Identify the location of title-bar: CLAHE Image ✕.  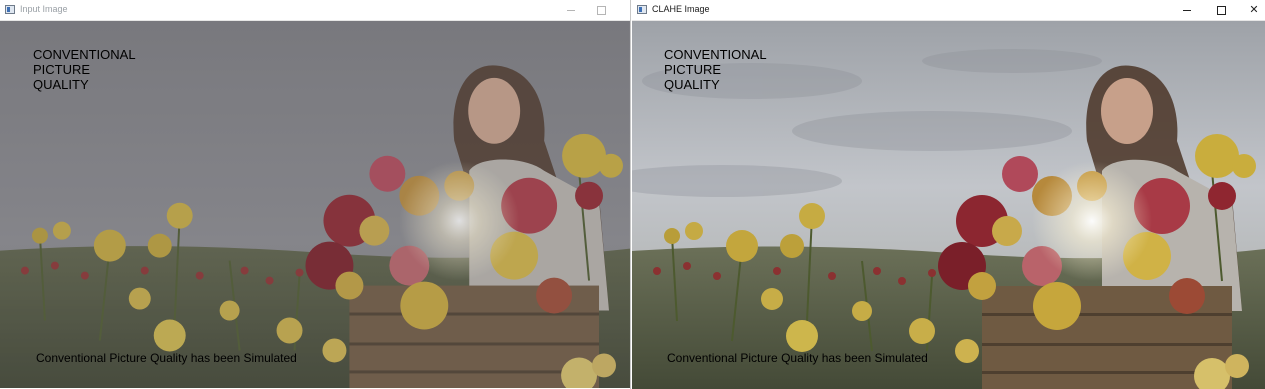
(948, 10).